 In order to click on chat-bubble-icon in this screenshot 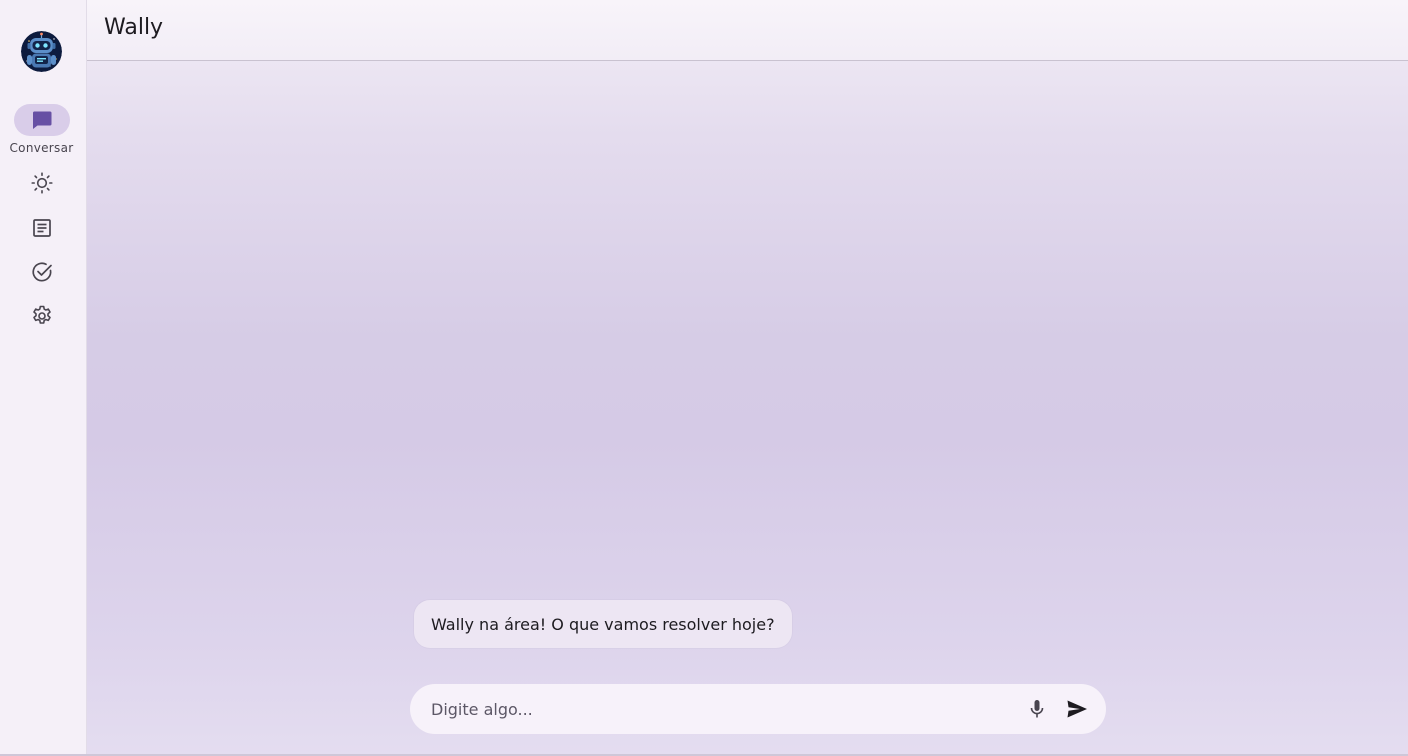, I will do `click(41, 120)`.